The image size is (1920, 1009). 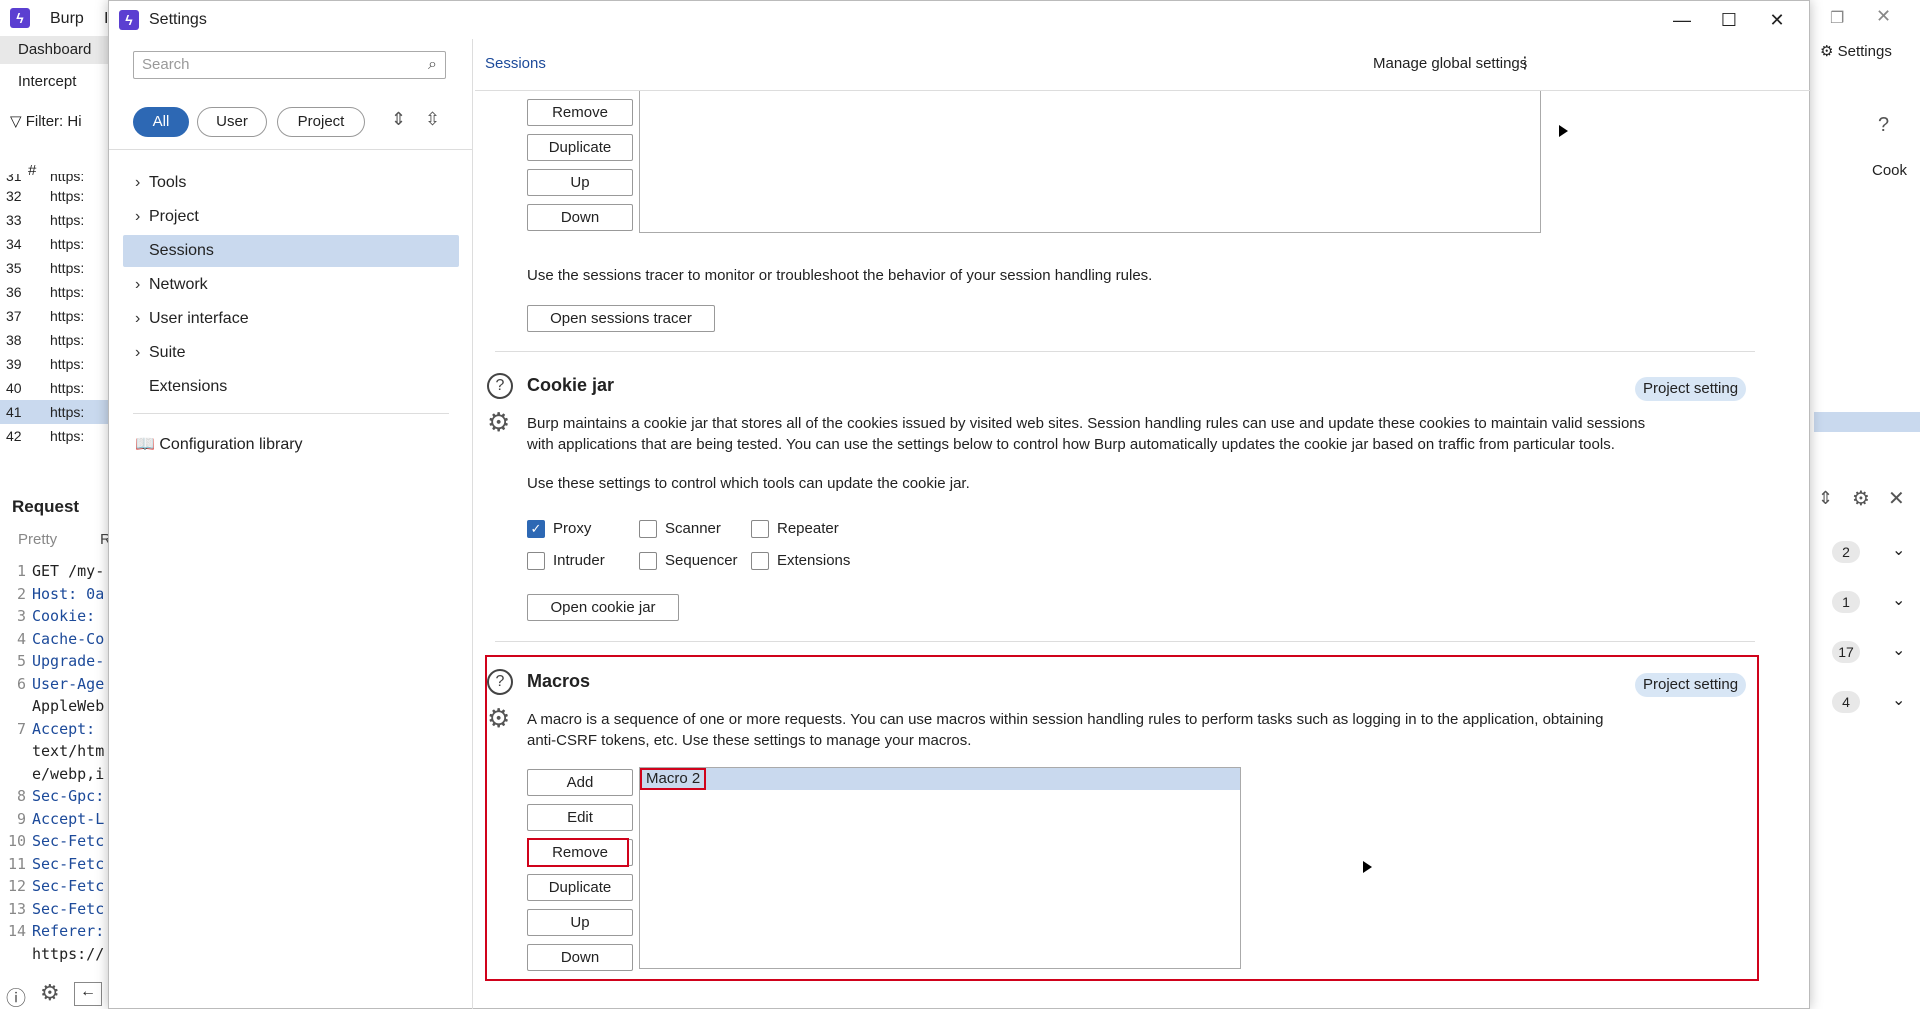 I want to click on filter-all-button: All, so click(x=161, y=122).